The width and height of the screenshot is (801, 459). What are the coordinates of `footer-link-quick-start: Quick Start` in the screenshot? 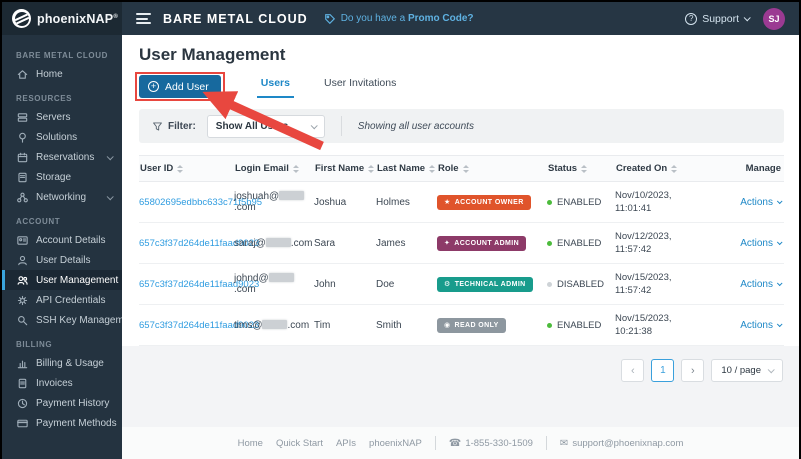 It's located at (299, 443).